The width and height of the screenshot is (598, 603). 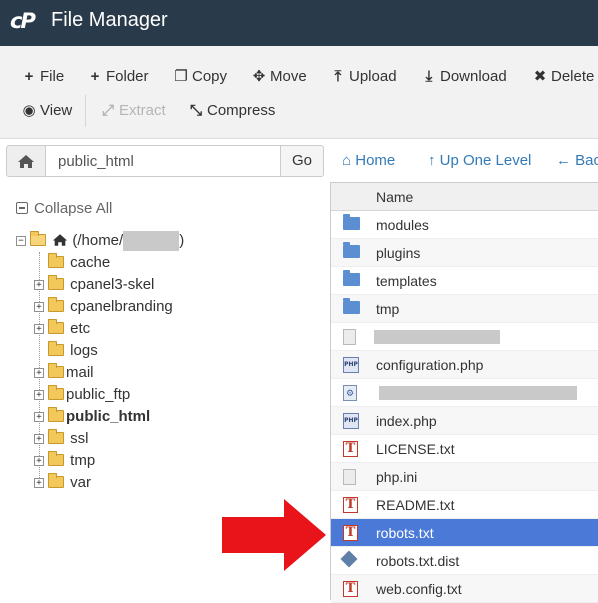 I want to click on extract-button: ⤢ Extract, so click(x=133, y=111).